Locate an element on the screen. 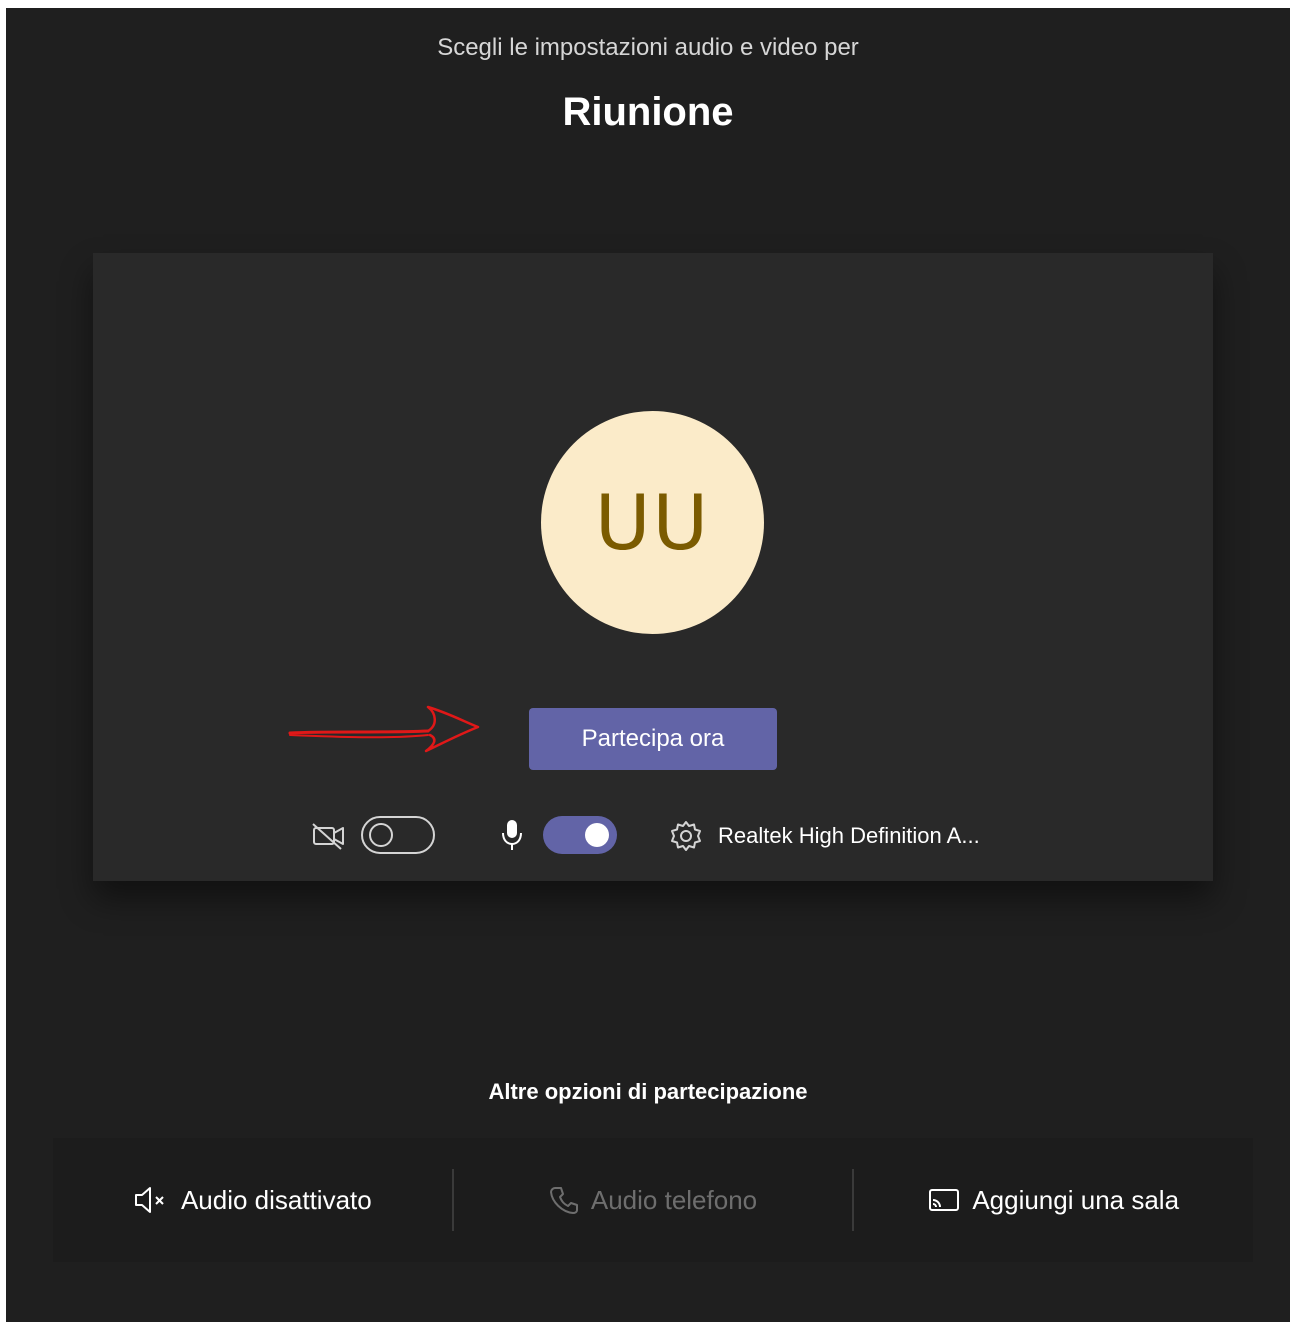  phone-audio-option: Audio telefono is located at coordinates (653, 1200).